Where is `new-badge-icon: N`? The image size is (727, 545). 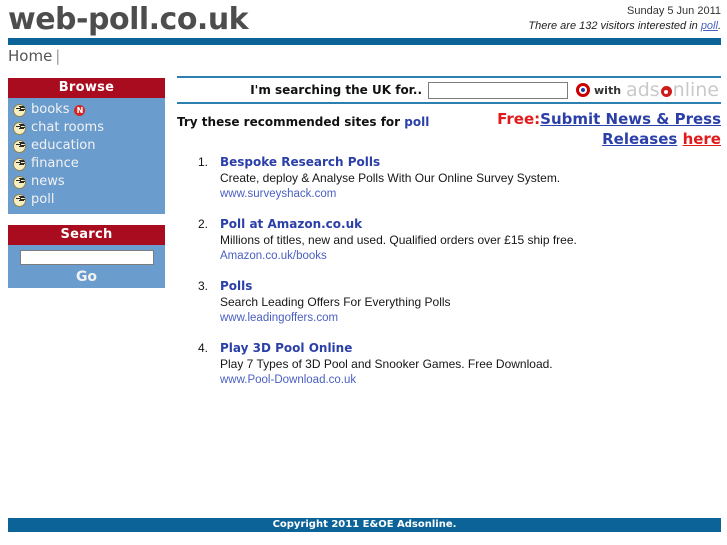 new-badge-icon: N is located at coordinates (80, 110).